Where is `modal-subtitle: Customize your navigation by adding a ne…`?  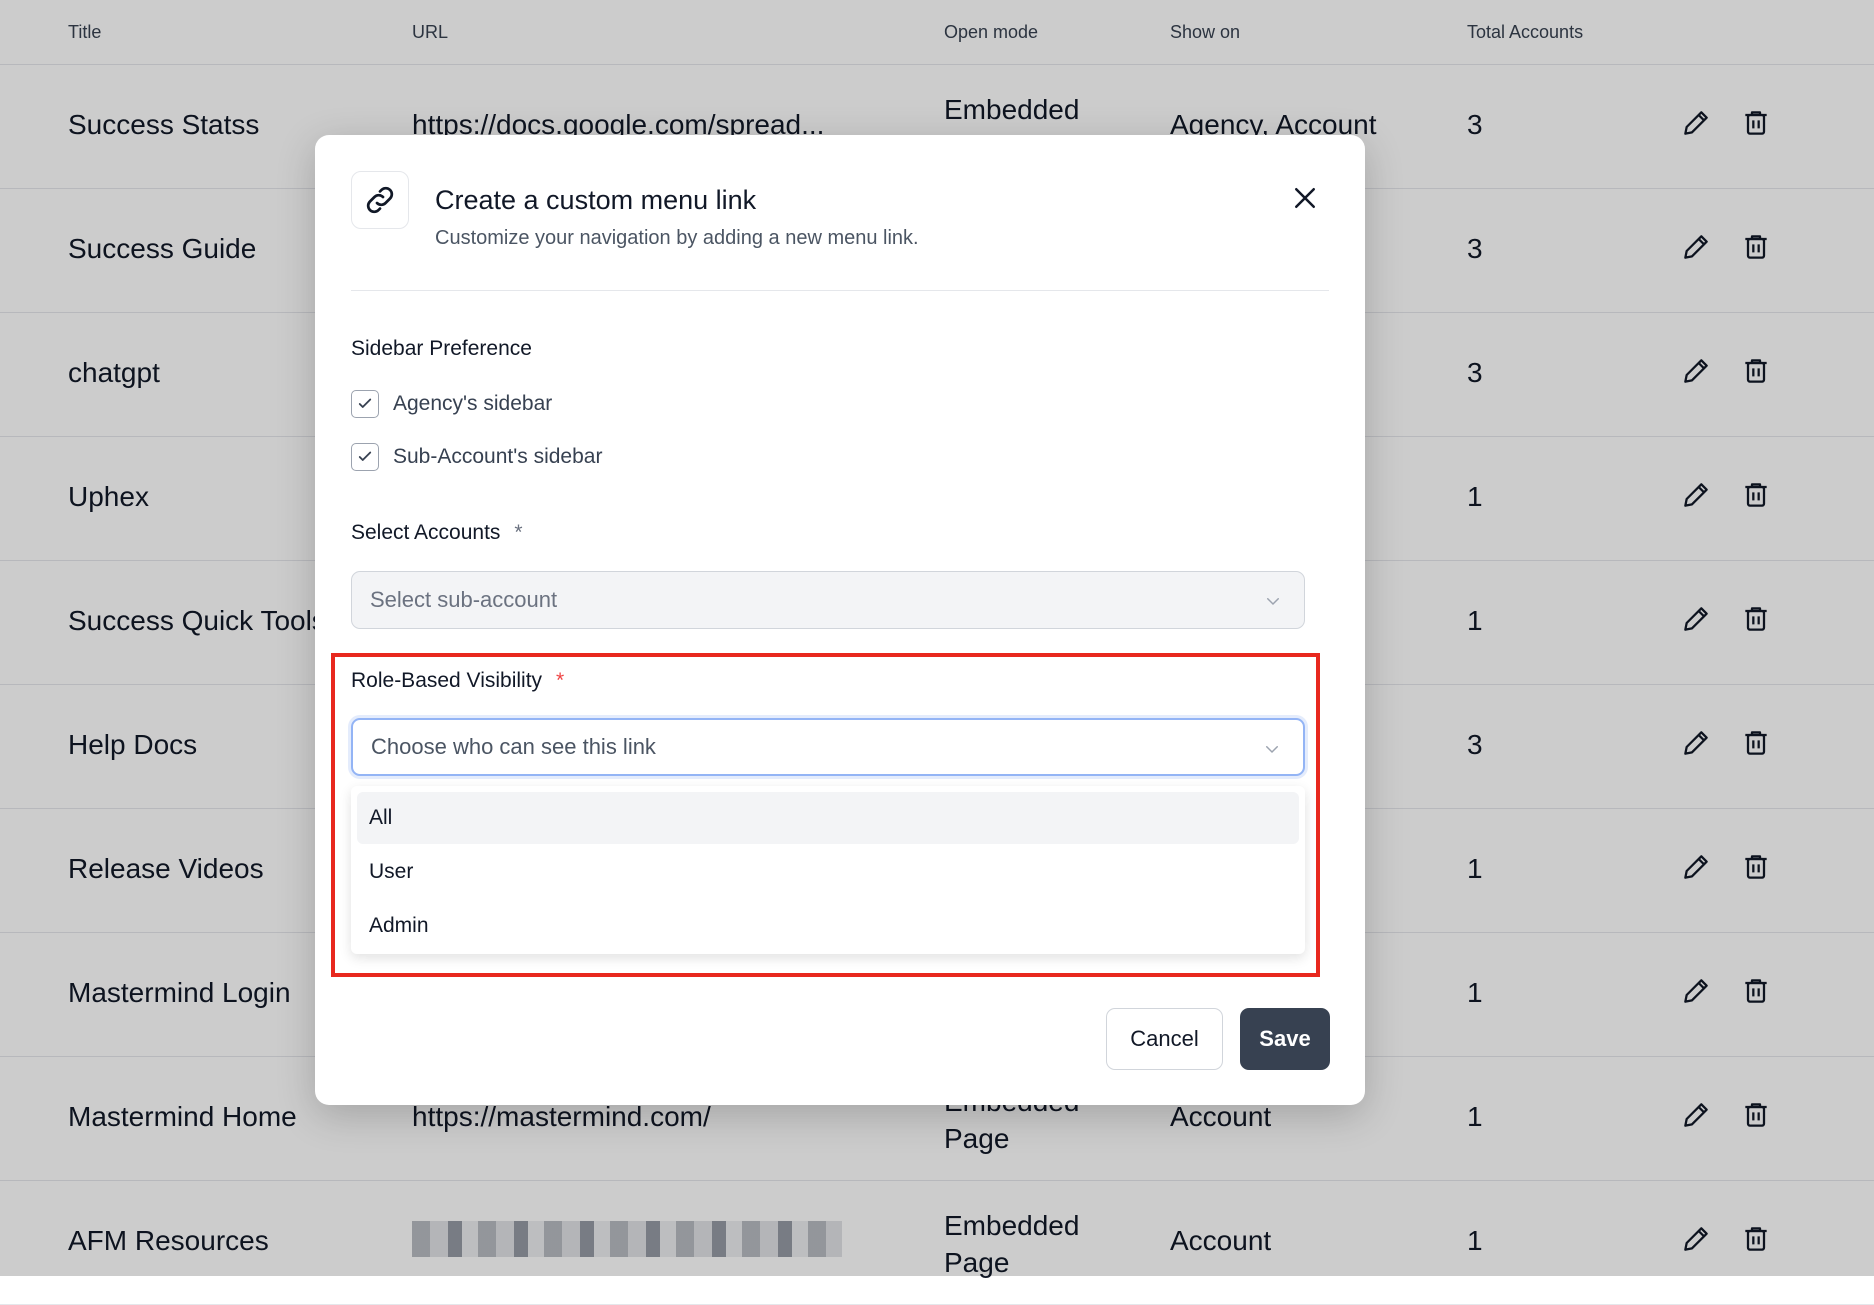 modal-subtitle: Customize your navigation by adding a ne… is located at coordinates (677, 238).